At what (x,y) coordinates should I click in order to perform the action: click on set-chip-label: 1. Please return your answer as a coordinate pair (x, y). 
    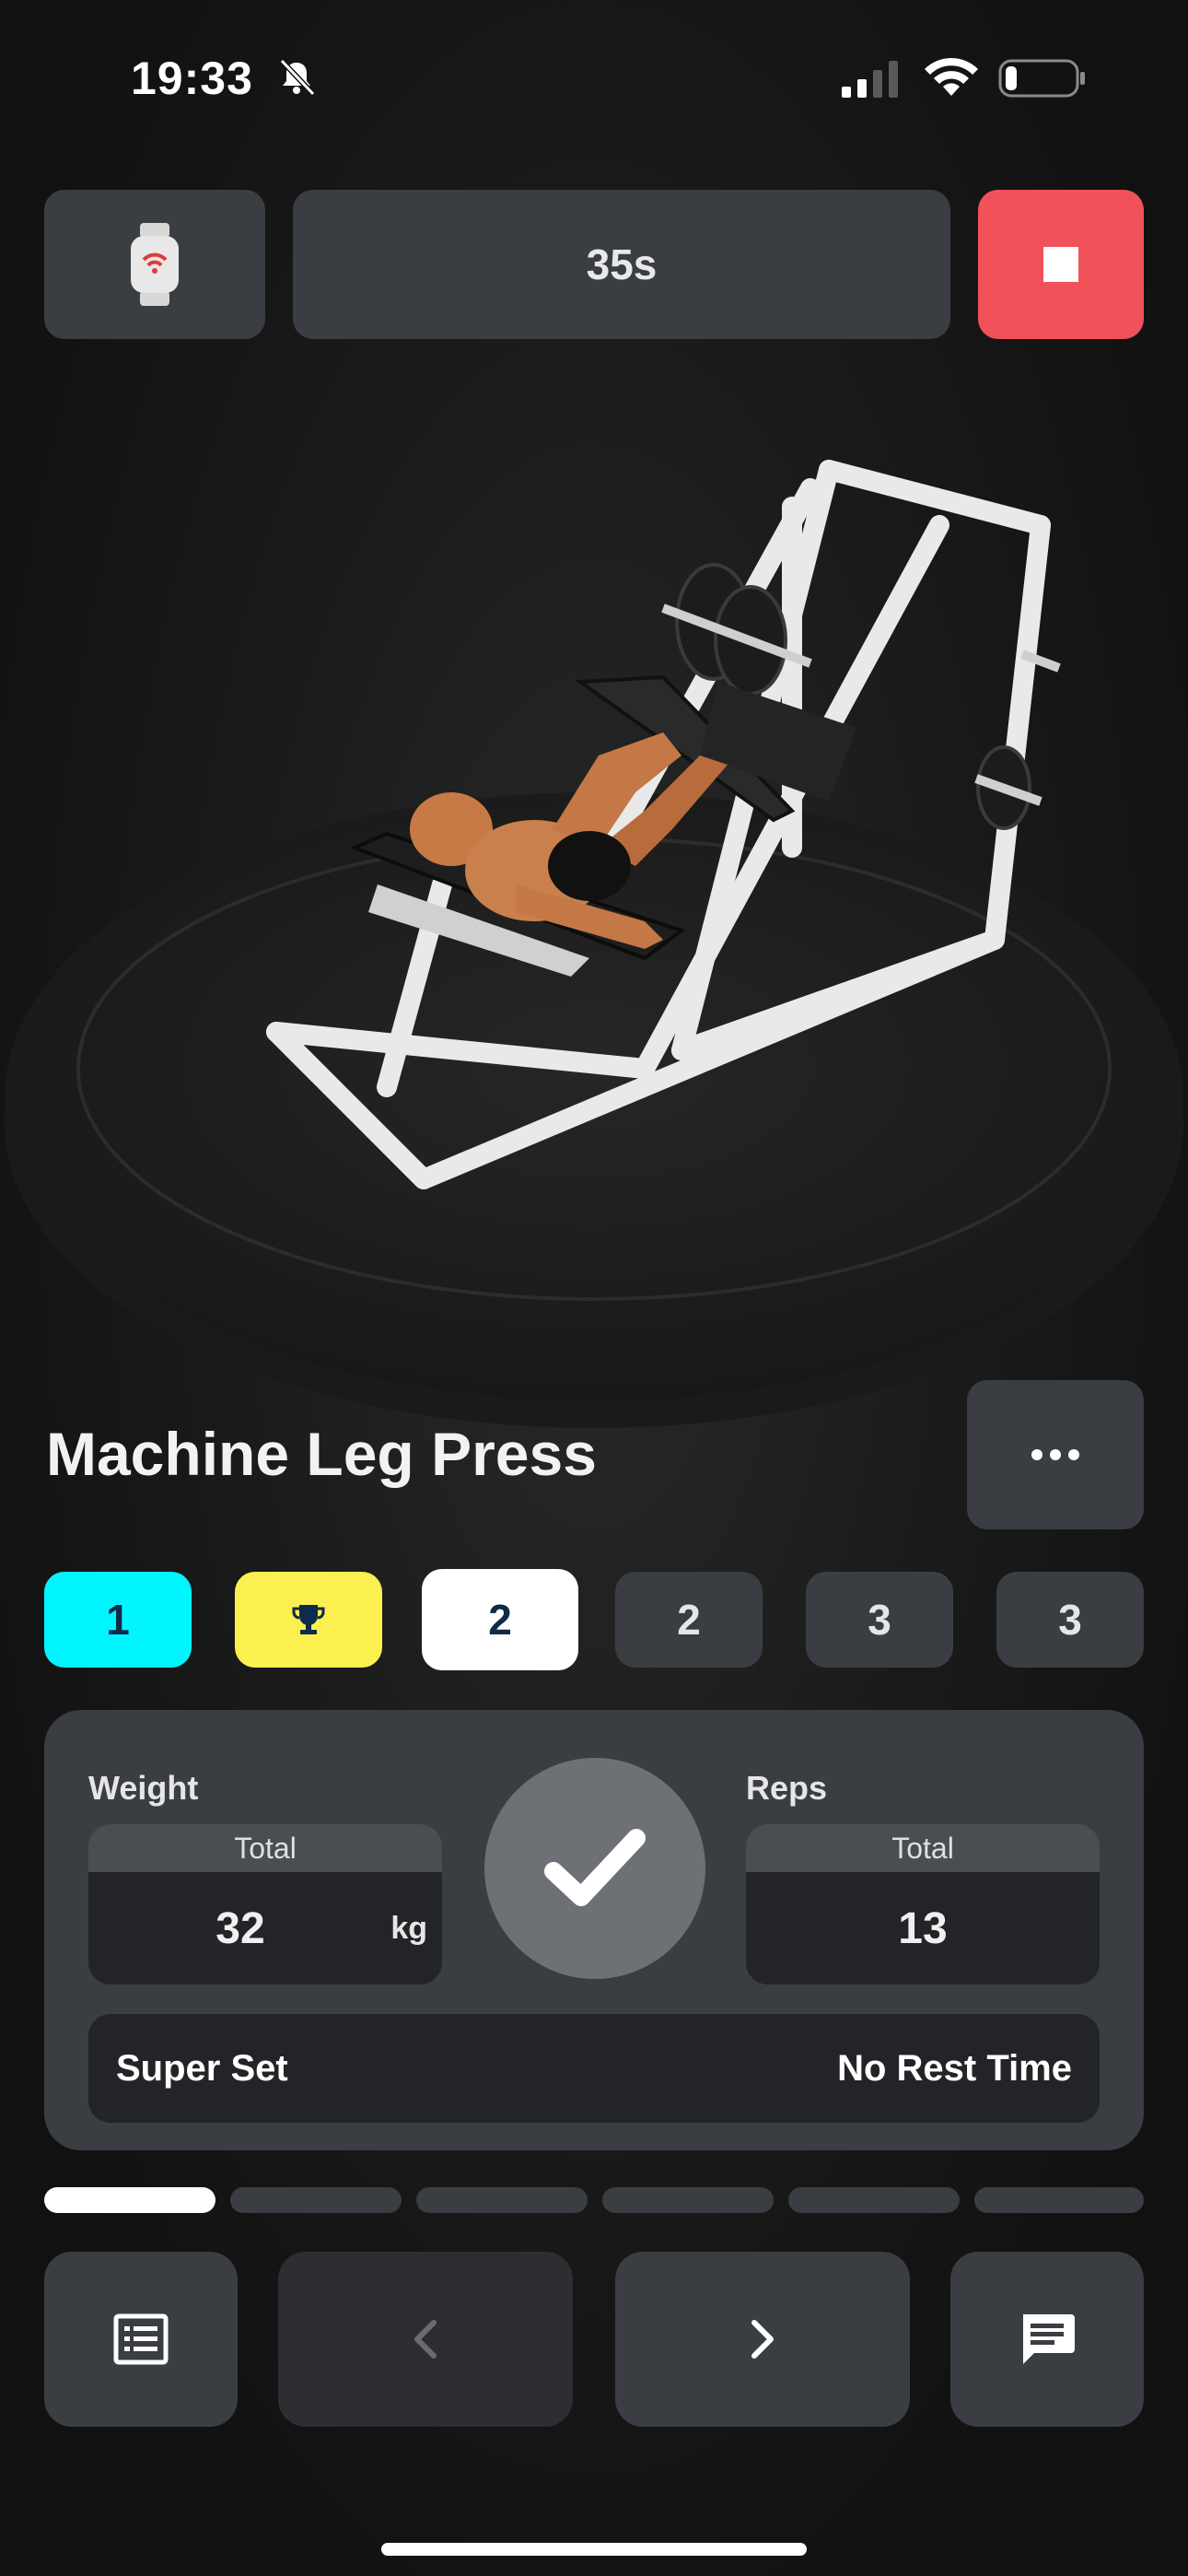
    Looking at the image, I should click on (118, 1620).